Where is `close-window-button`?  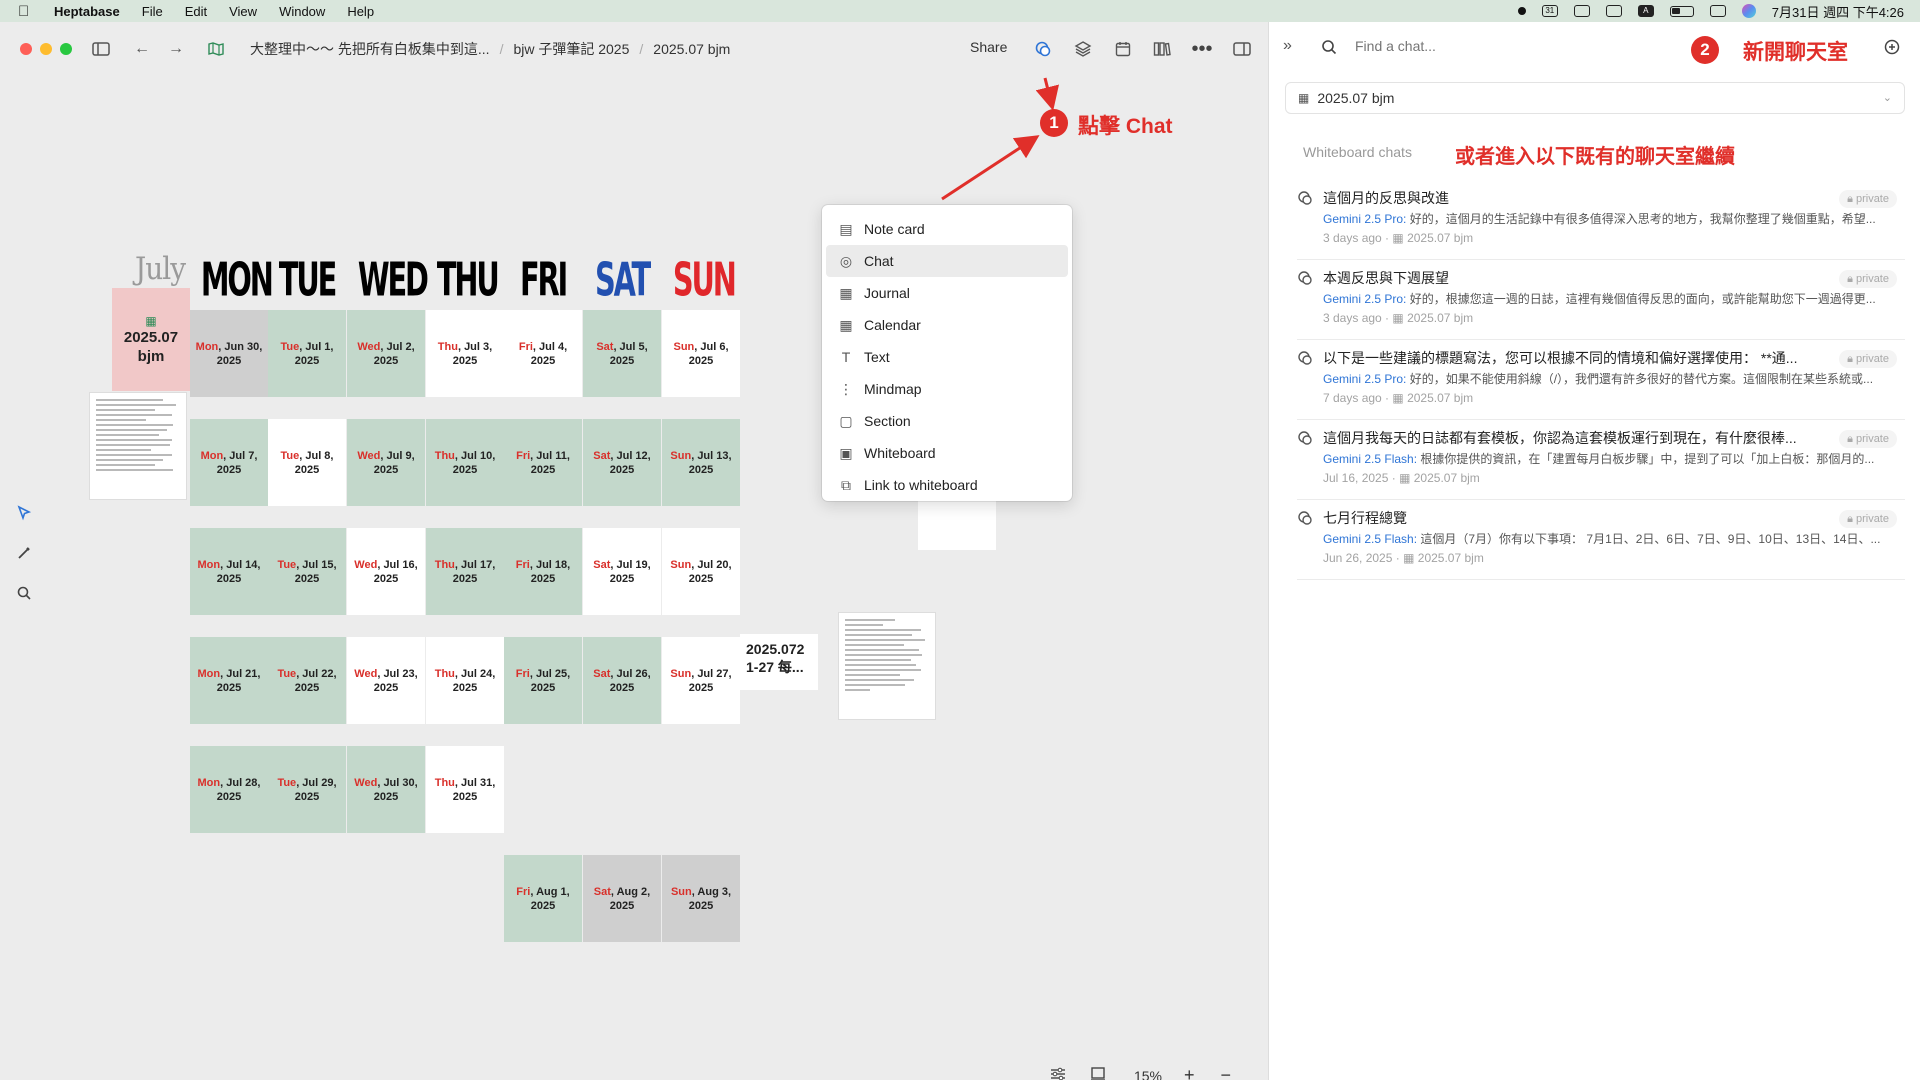
close-window-button is located at coordinates (26, 49).